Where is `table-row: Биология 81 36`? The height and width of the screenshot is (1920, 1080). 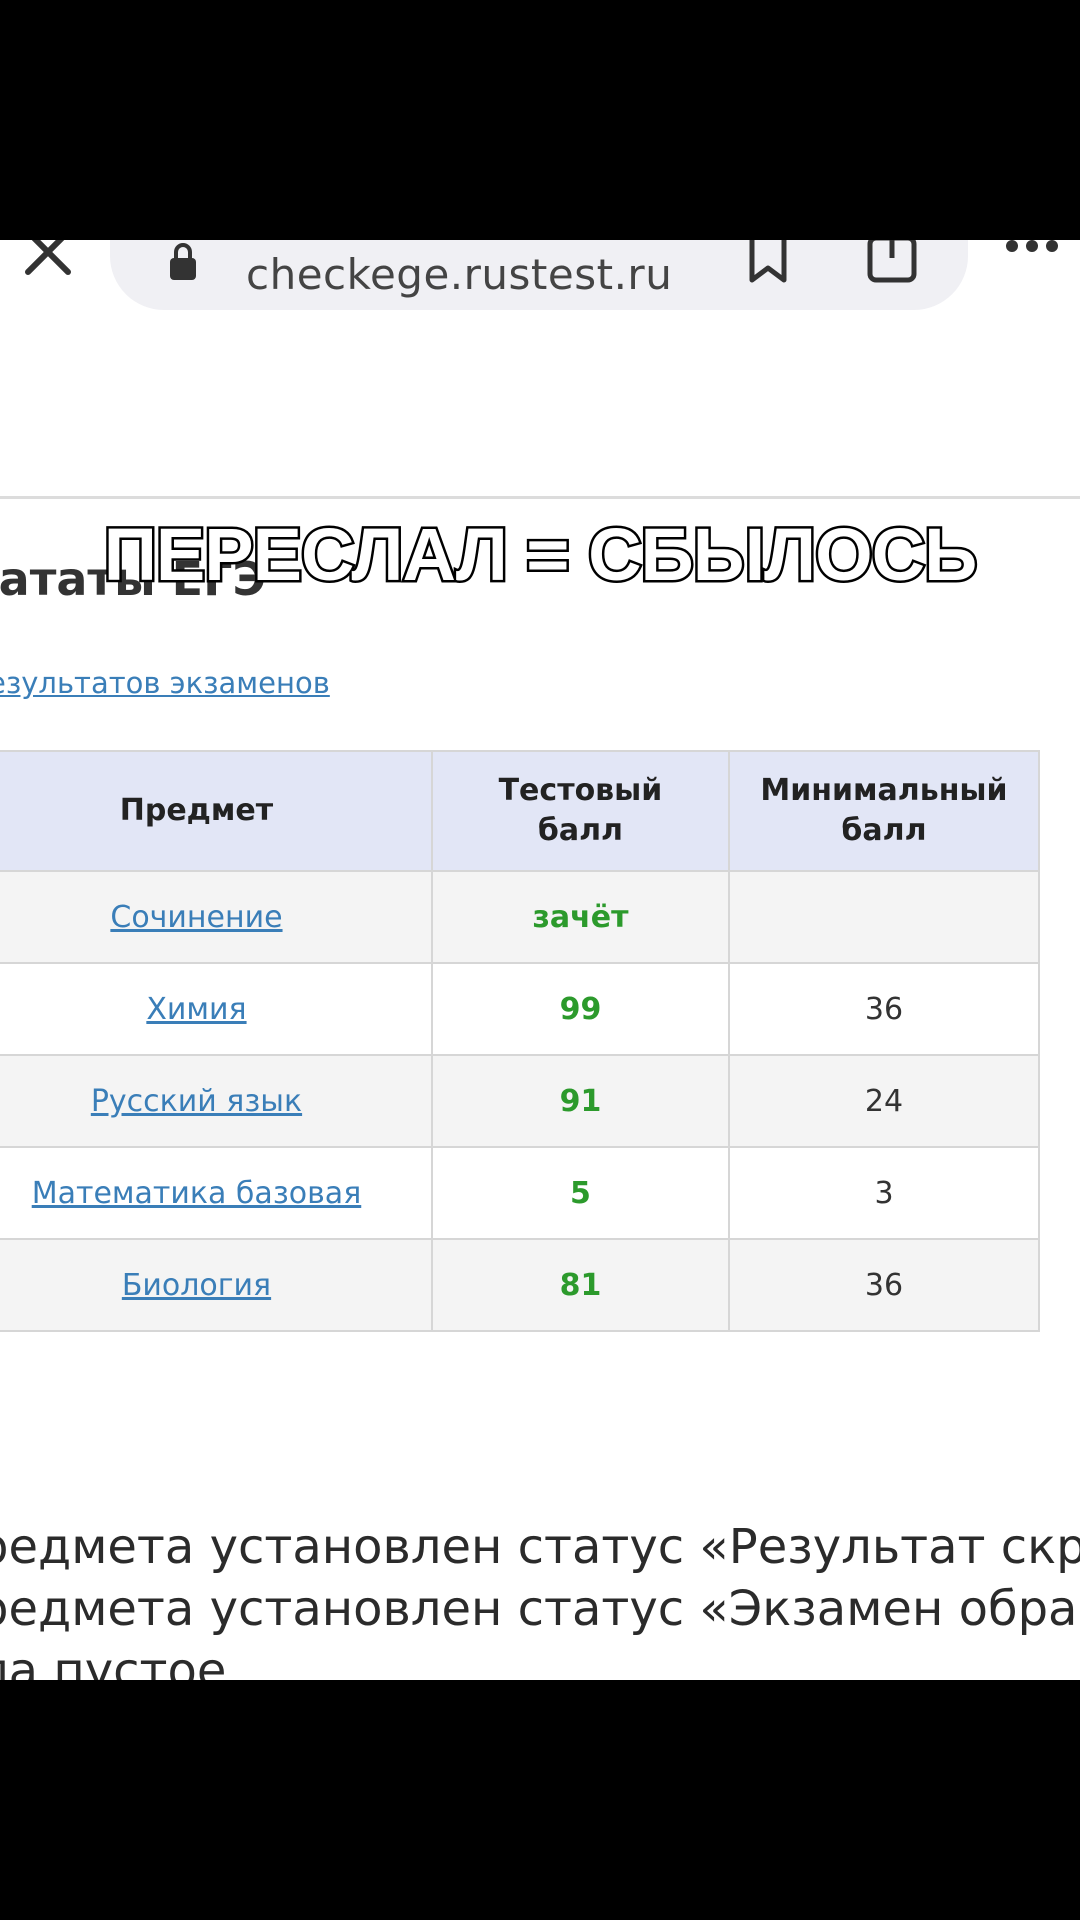 table-row: Биология 81 36 is located at coordinates (520, 1285).